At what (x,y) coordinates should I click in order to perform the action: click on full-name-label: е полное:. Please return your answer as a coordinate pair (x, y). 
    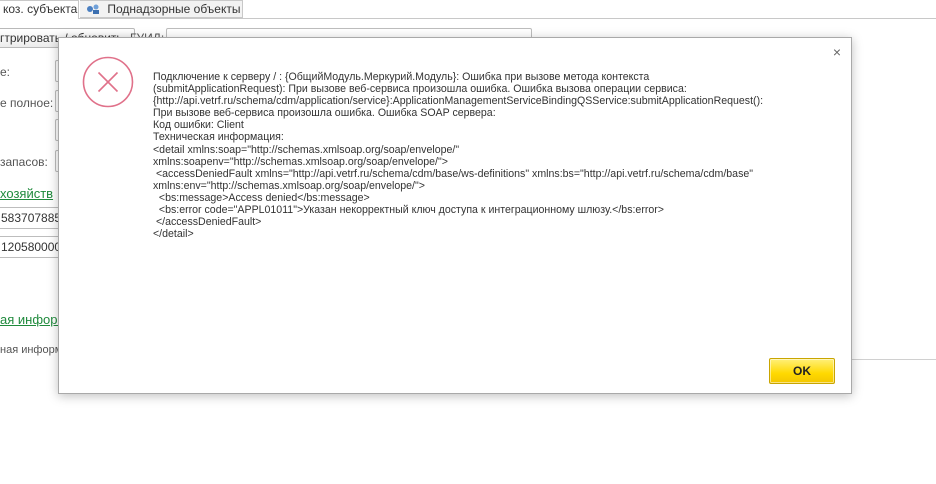
    Looking at the image, I should click on (27, 103).